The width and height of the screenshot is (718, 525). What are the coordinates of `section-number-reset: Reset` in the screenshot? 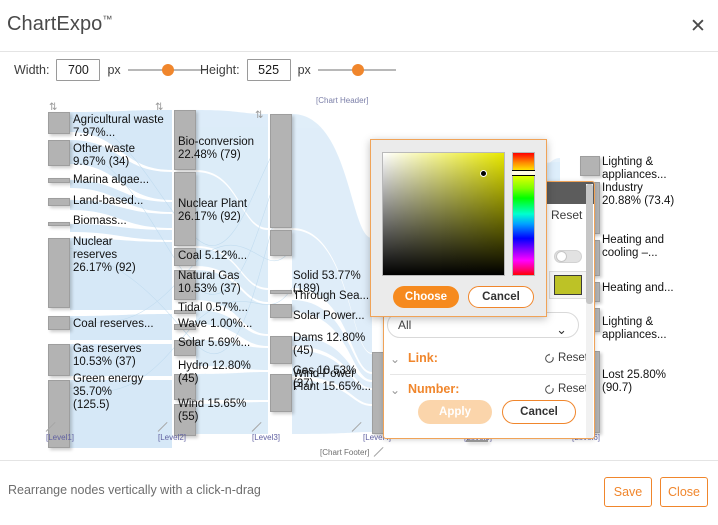 It's located at (566, 389).